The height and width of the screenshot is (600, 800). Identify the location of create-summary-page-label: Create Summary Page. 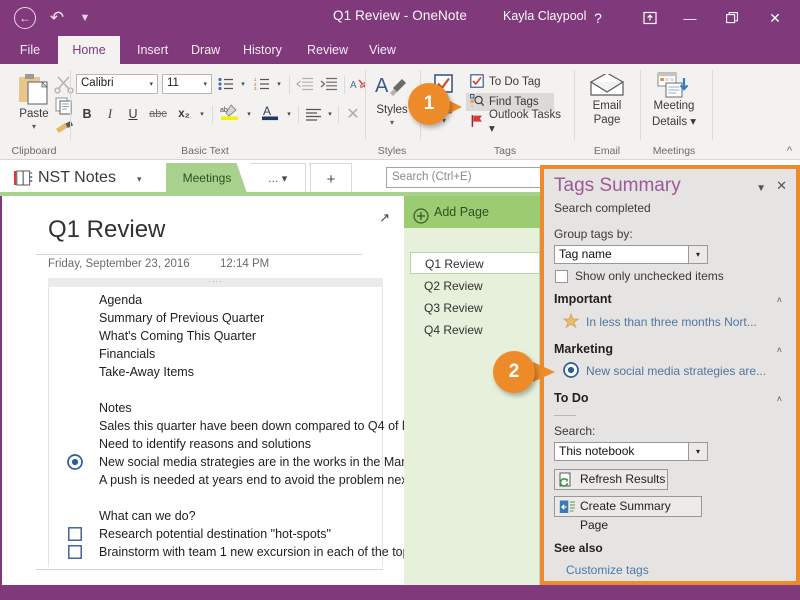
(625, 515).